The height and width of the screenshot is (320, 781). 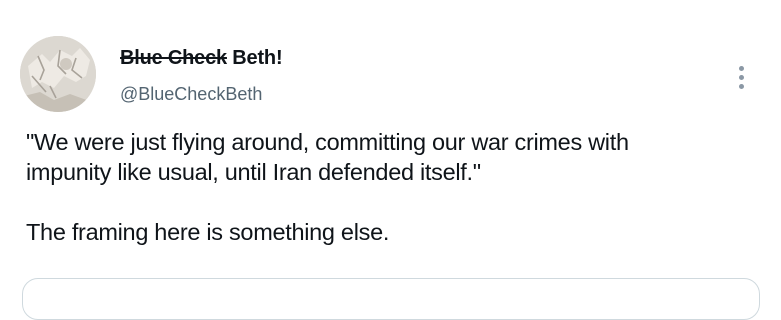 What do you see at coordinates (257, 58) in the screenshot?
I see `author-name-rest: Beth!` at bounding box center [257, 58].